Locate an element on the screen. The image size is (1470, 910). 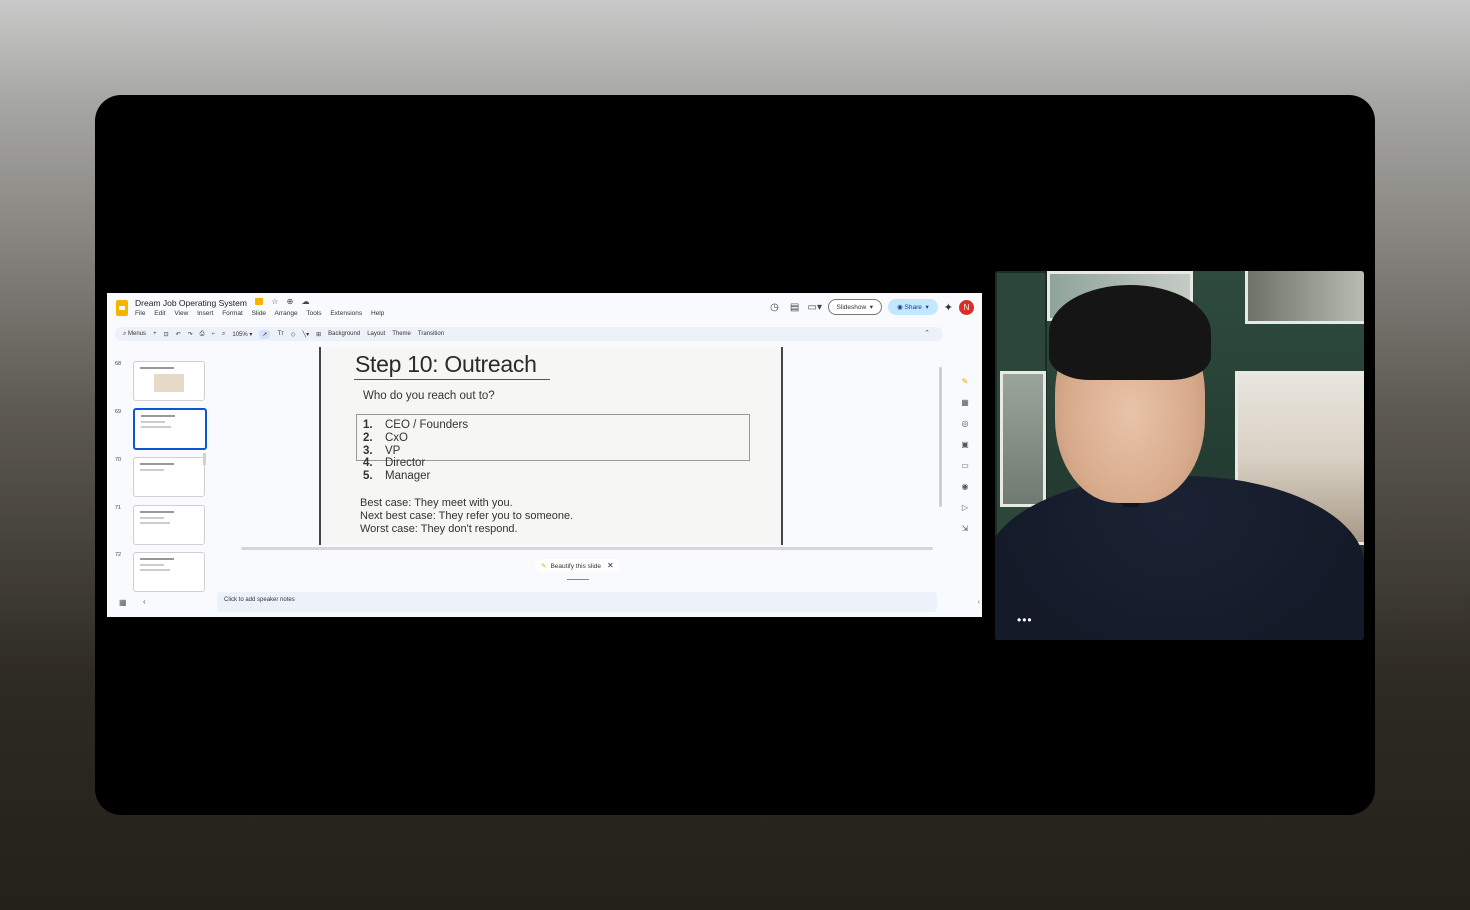
slide-number: 71 is located at coordinates (118, 508).